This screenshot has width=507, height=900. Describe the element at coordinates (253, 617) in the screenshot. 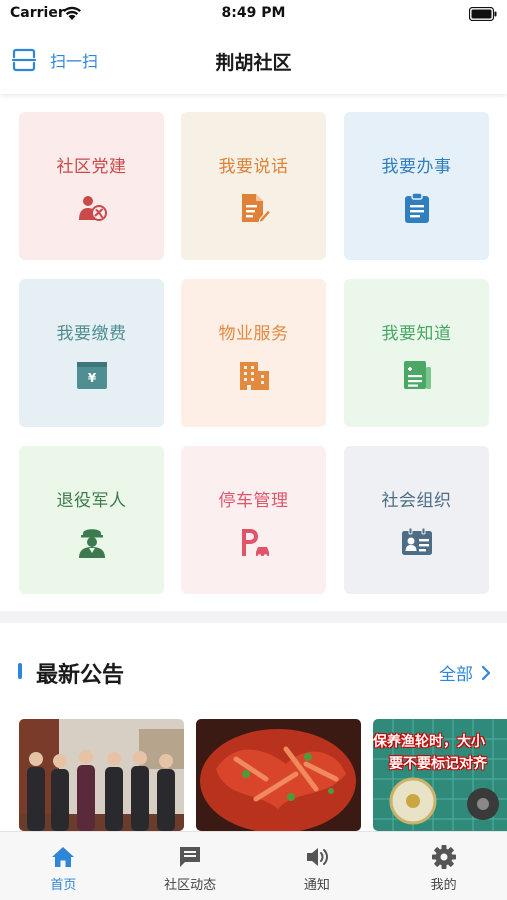

I see `section-divider` at that location.